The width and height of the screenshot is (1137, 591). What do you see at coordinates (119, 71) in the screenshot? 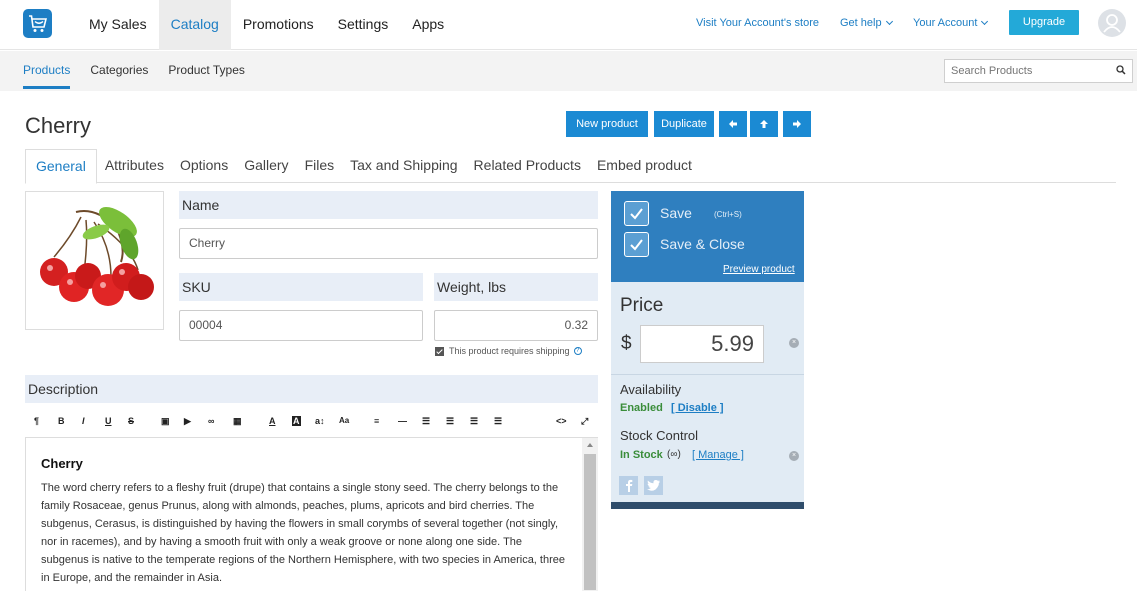
I see `subnav-categories: Categories` at bounding box center [119, 71].